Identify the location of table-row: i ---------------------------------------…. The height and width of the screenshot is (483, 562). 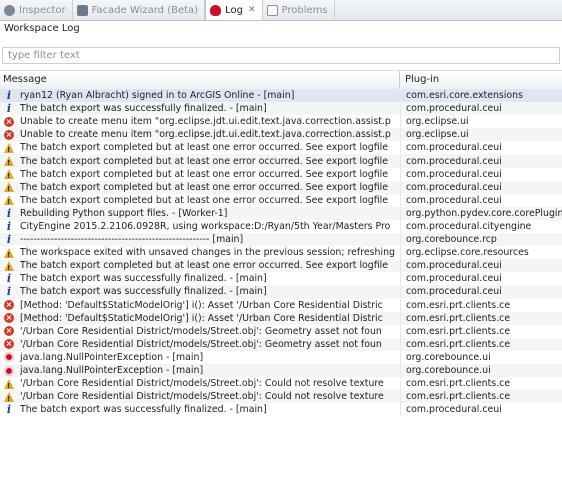
(281, 240).